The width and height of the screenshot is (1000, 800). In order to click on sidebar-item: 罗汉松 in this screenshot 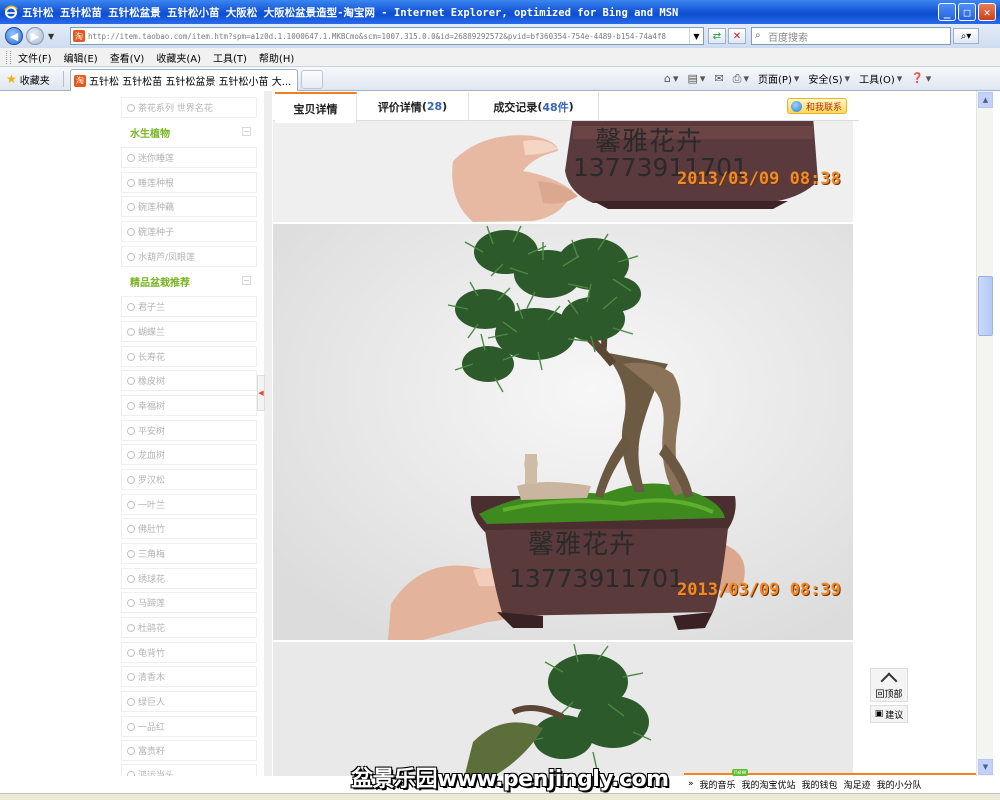, I will do `click(189, 479)`.